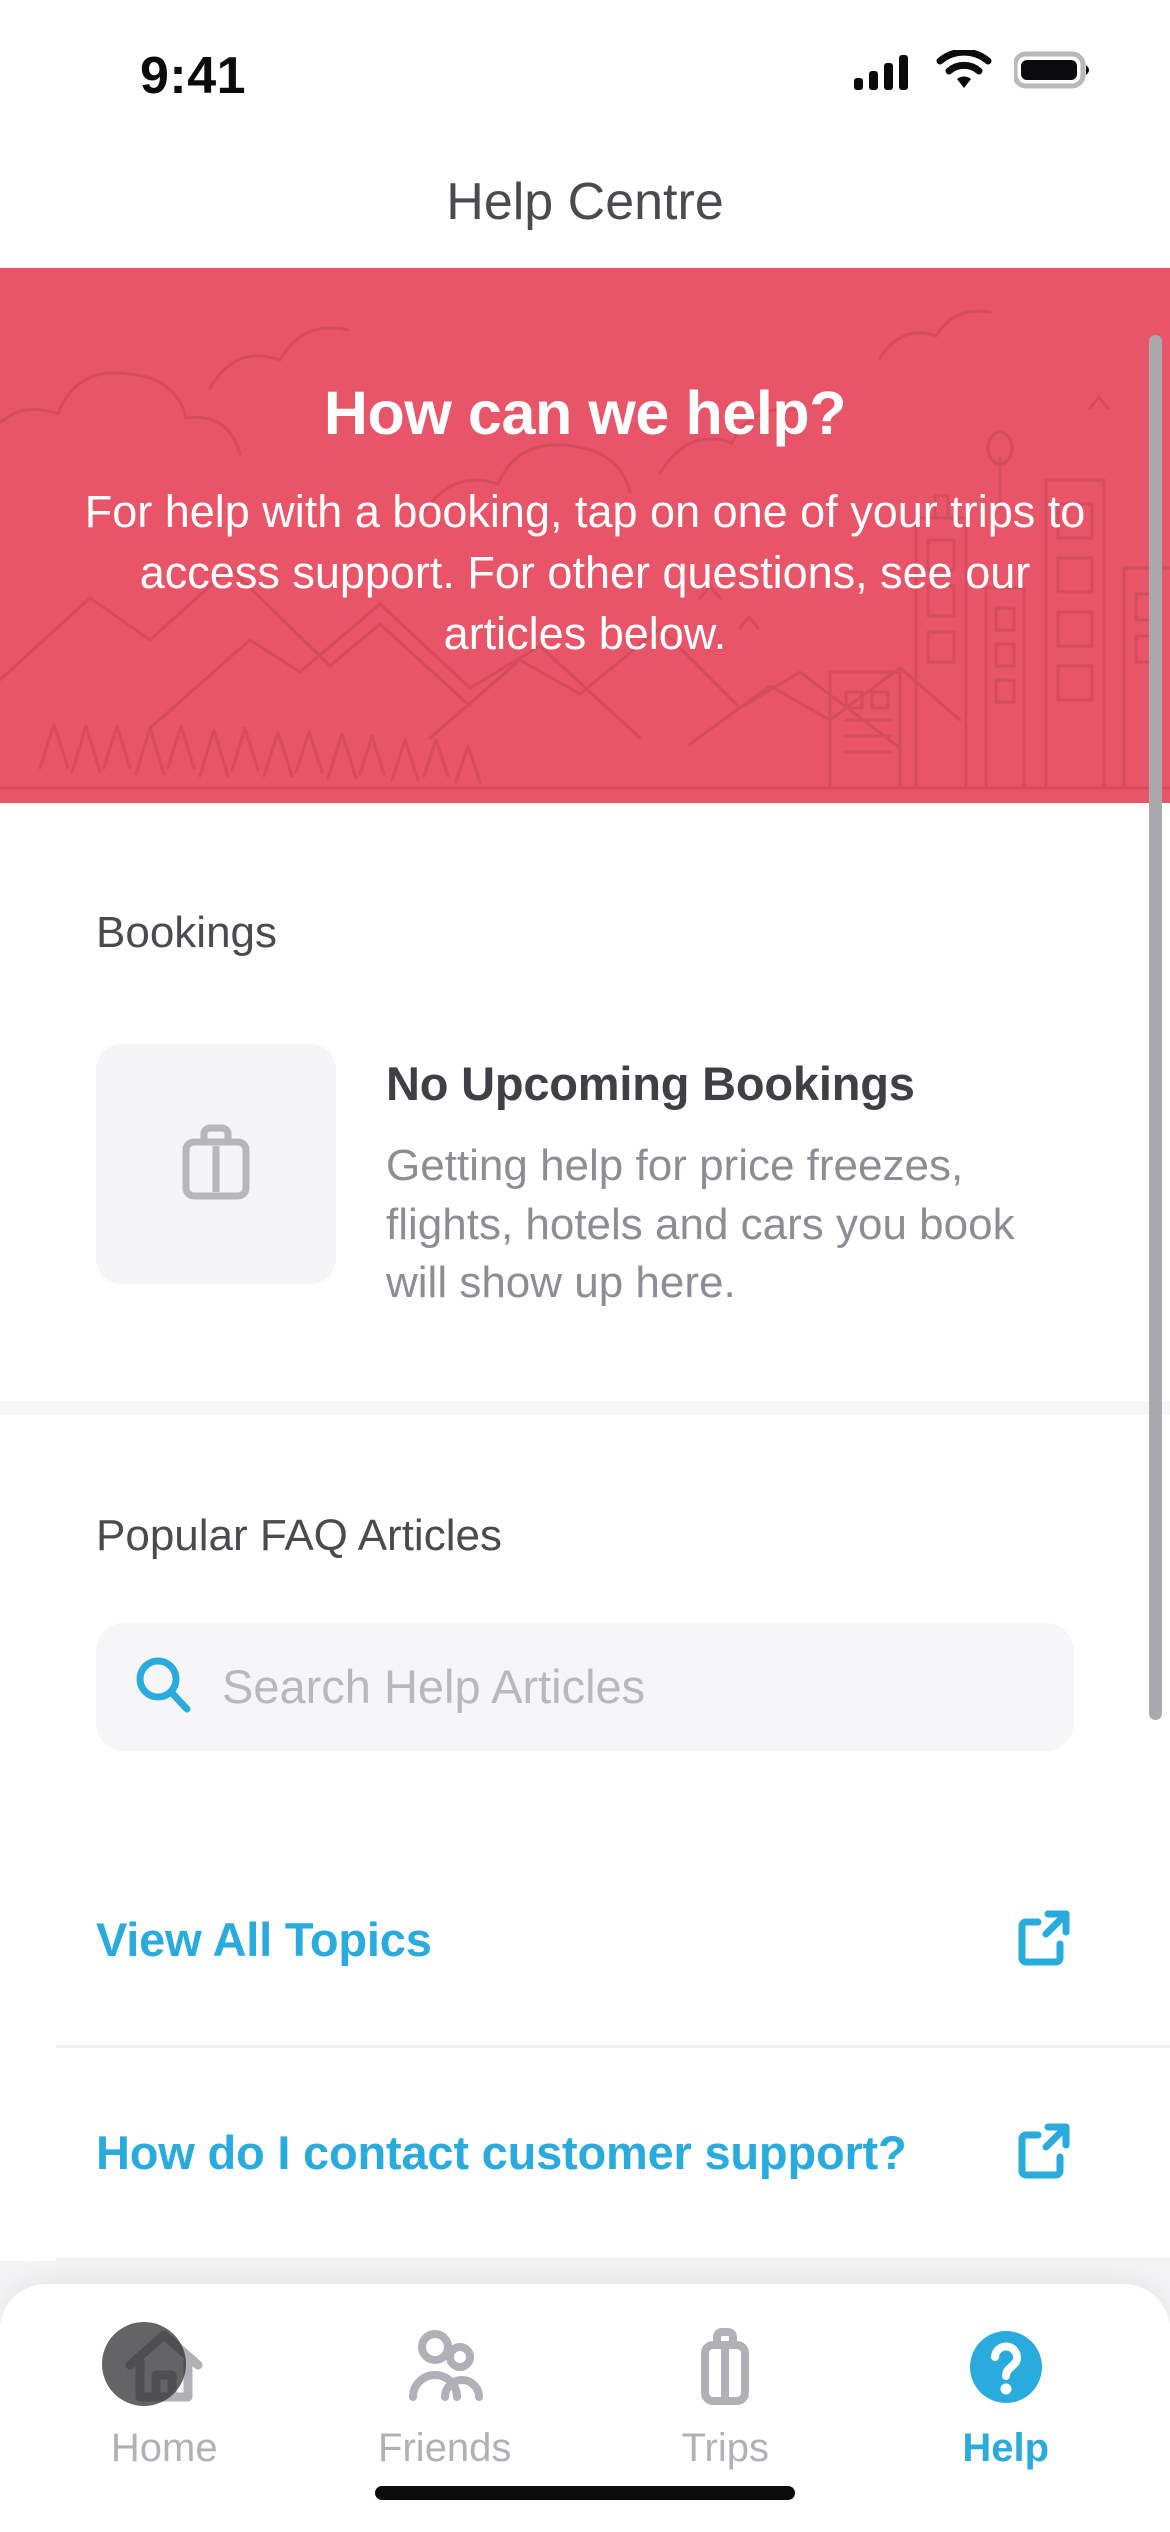  What do you see at coordinates (299, 1535) in the screenshot?
I see `faq-section-title: Popular FAQ Articles` at bounding box center [299, 1535].